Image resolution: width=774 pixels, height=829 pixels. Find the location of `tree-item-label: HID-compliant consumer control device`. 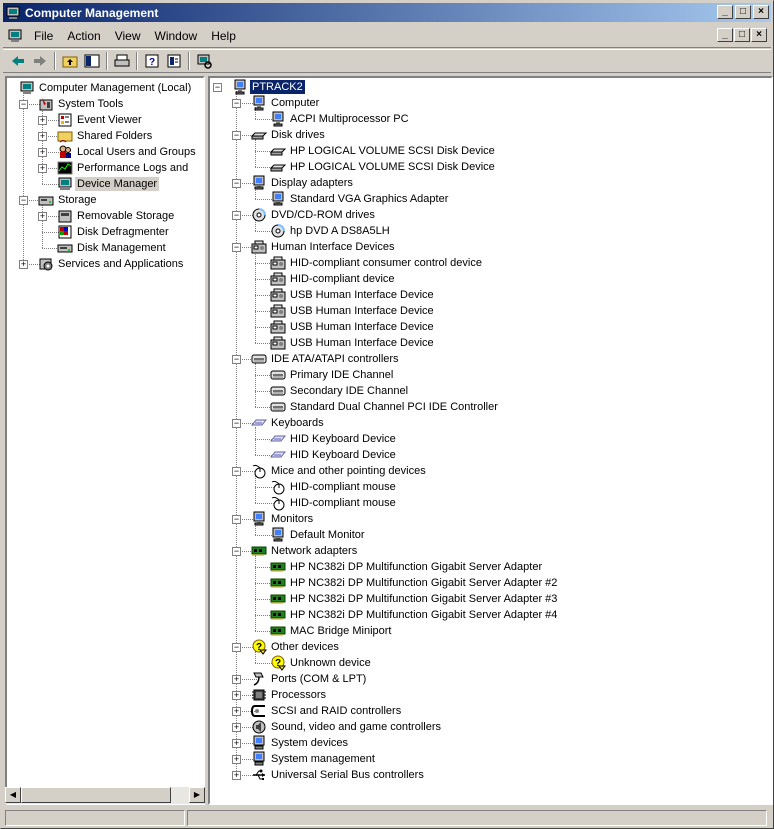

tree-item-label: HID-compliant consumer control device is located at coordinates (386, 263).